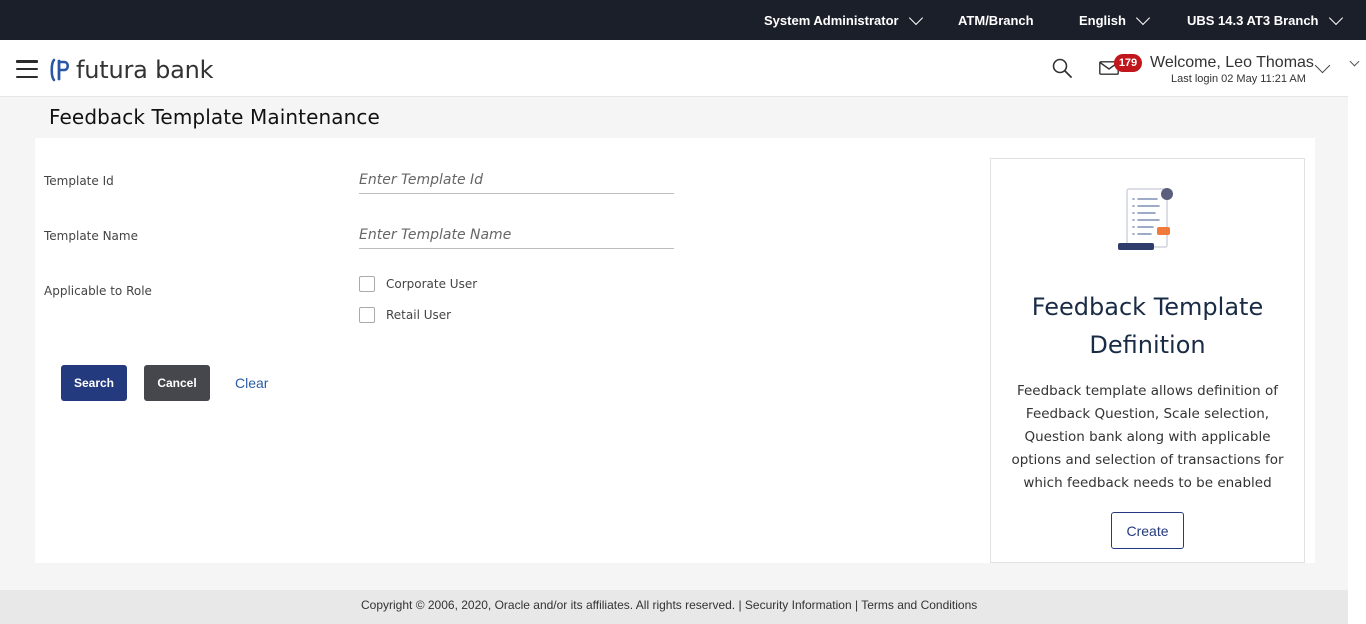 Image resolution: width=1366 pixels, height=624 pixels. I want to click on channel-link: ATM/Branch, so click(996, 20).